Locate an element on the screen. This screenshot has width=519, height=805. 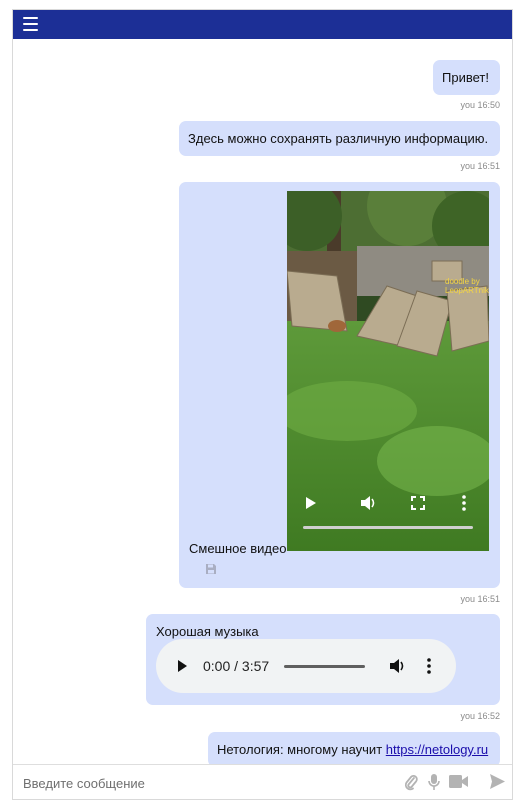
send-arrow-icon is located at coordinates (497, 781).